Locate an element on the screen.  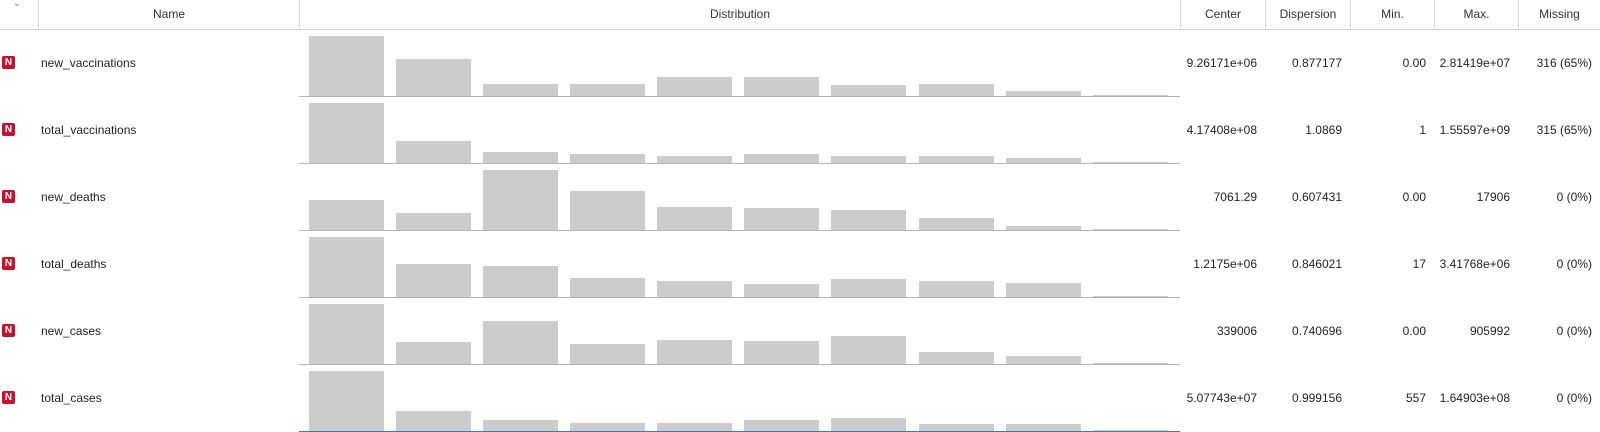
dispersion-value: 0.877177 is located at coordinates (1316, 63).